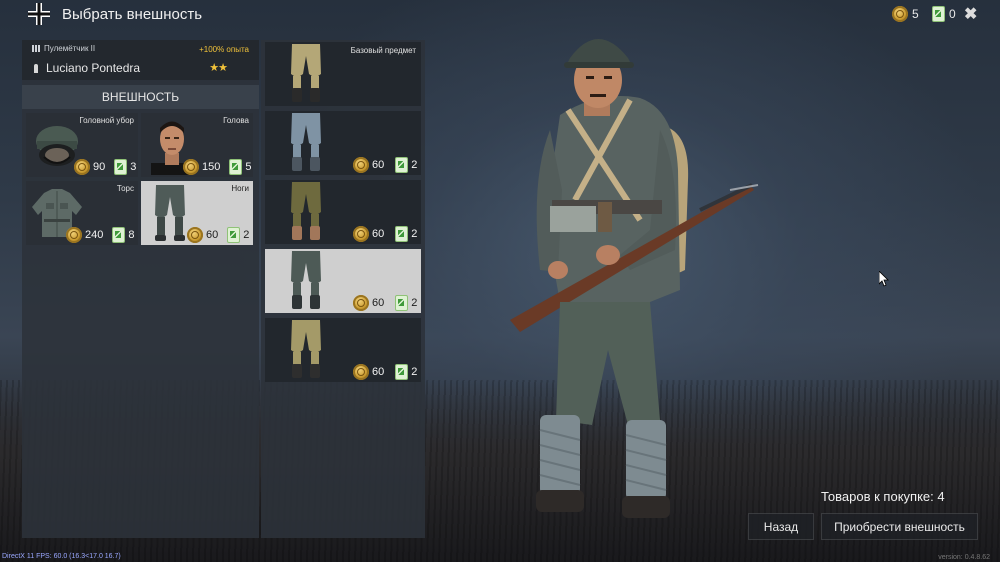 Image resolution: width=1000 pixels, height=562 pixels. What do you see at coordinates (36, 68) in the screenshot?
I see `bullet-icon` at bounding box center [36, 68].